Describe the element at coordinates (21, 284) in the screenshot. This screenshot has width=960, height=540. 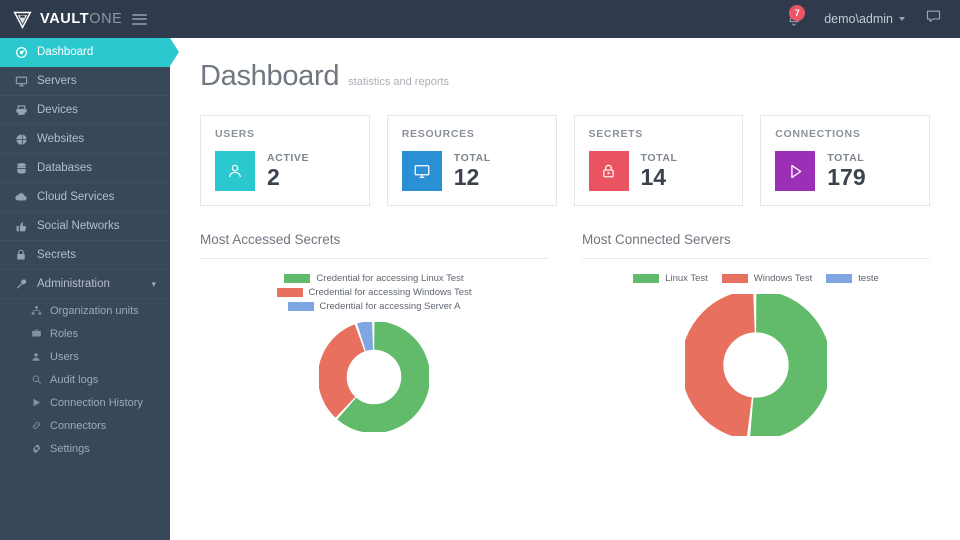
I see `wrench-icon` at that location.